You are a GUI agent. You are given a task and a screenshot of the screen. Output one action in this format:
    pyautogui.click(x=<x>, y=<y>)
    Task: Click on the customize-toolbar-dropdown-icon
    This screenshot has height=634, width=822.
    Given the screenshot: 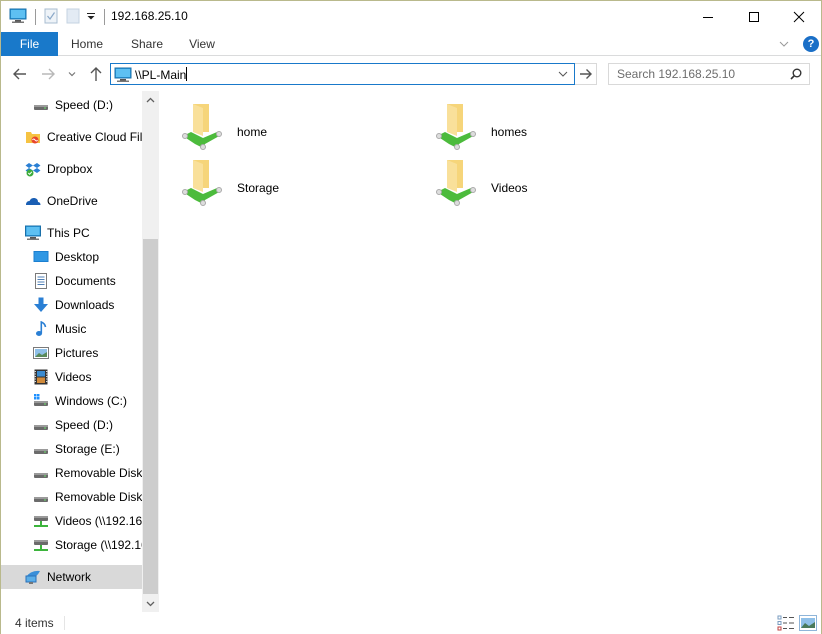 What is the action you would take?
    pyautogui.click(x=91, y=17)
    